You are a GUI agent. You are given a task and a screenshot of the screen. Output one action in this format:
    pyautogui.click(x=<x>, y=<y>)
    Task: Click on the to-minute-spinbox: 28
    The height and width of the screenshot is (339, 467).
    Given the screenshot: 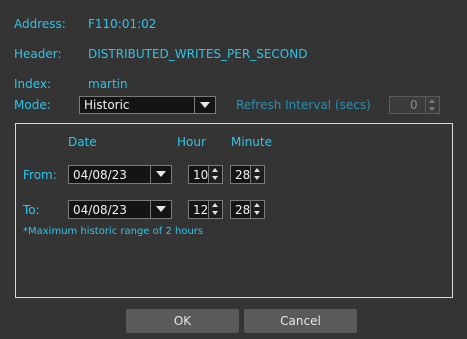 What is the action you would take?
    pyautogui.click(x=247, y=209)
    